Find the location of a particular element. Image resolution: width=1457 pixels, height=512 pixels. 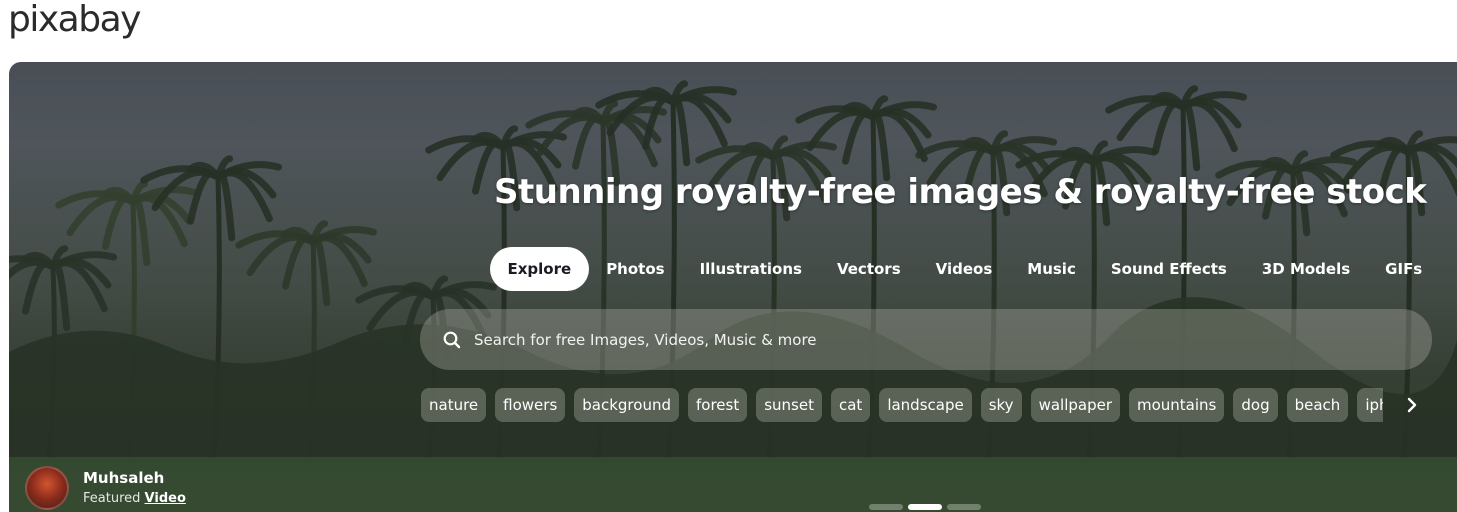

chevron-right-icon is located at coordinates (1412, 405).